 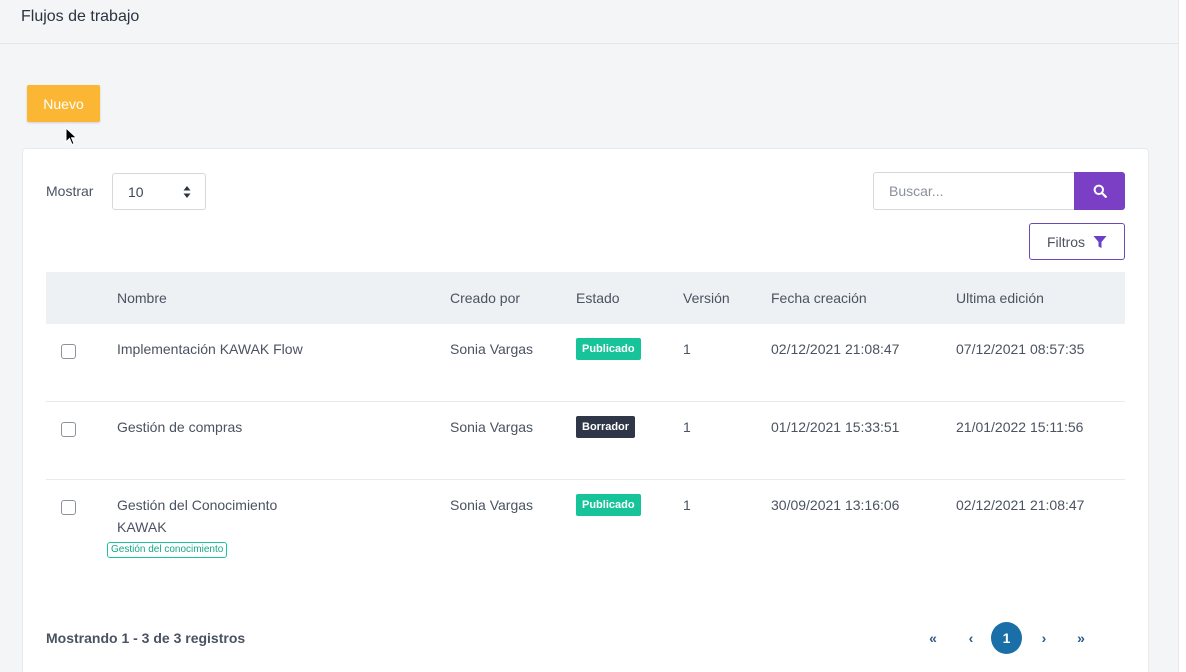 I want to click on status-badge: Borrador, so click(x=606, y=427).